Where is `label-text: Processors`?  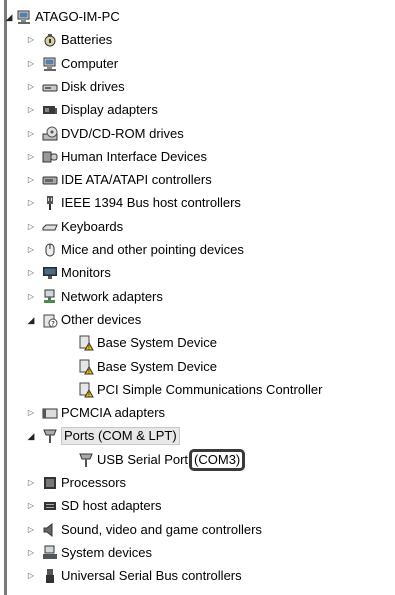 label-text: Processors is located at coordinates (94, 482).